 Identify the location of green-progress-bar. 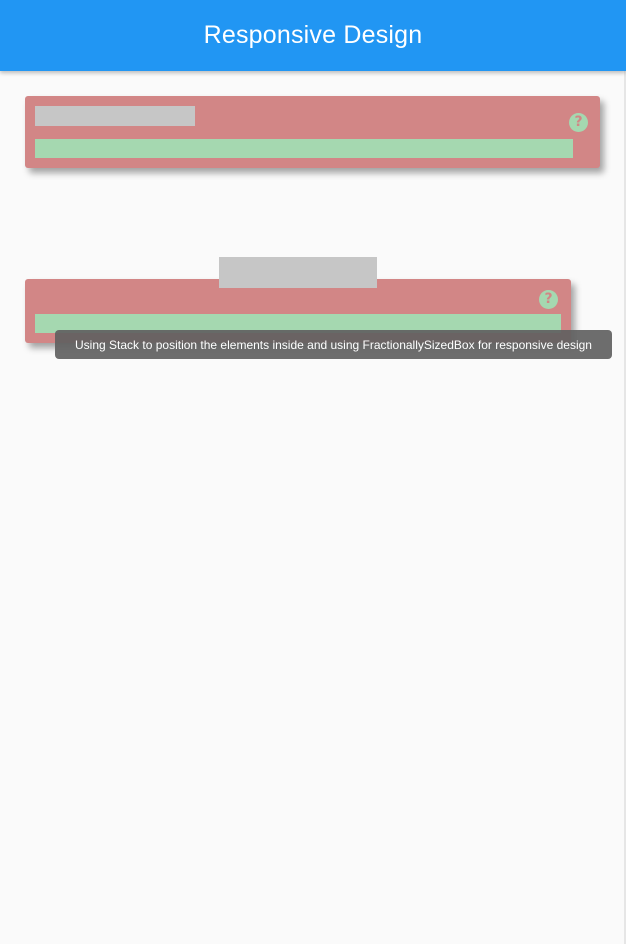
(304, 148).